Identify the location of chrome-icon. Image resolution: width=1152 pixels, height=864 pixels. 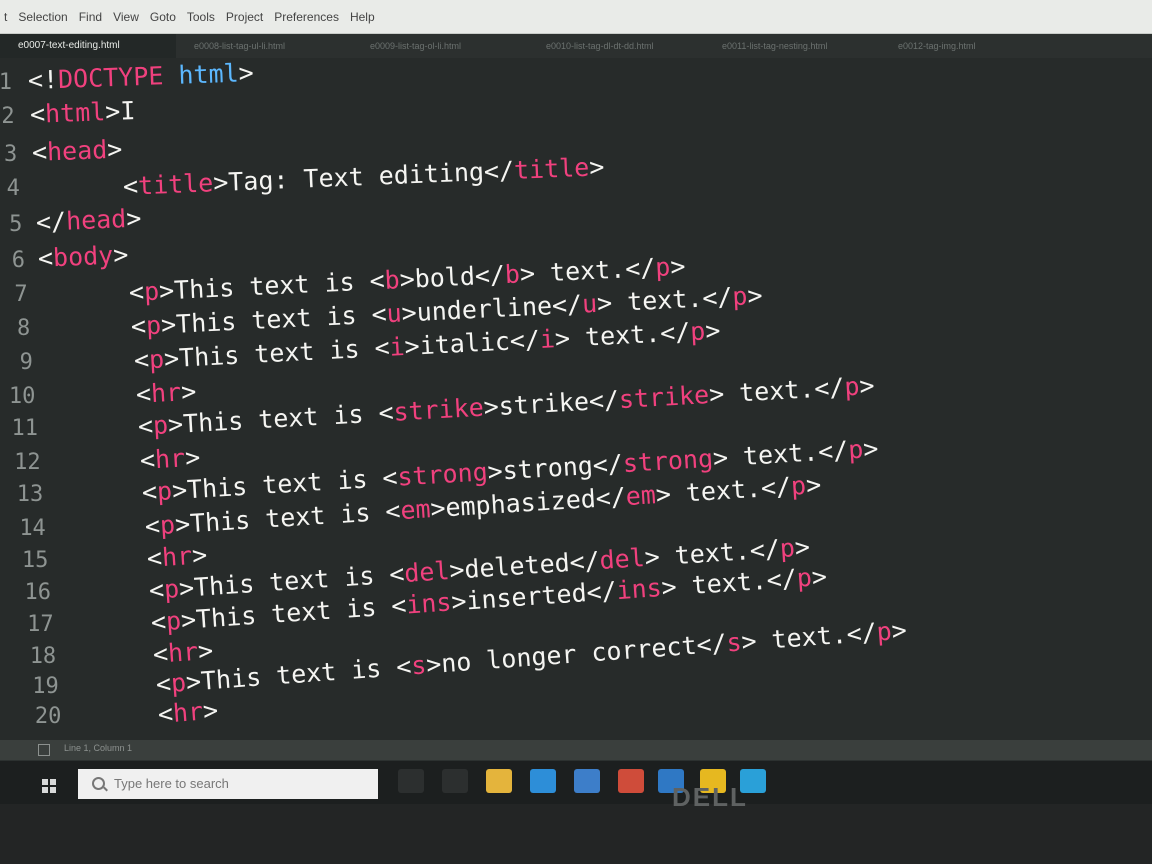
(631, 781).